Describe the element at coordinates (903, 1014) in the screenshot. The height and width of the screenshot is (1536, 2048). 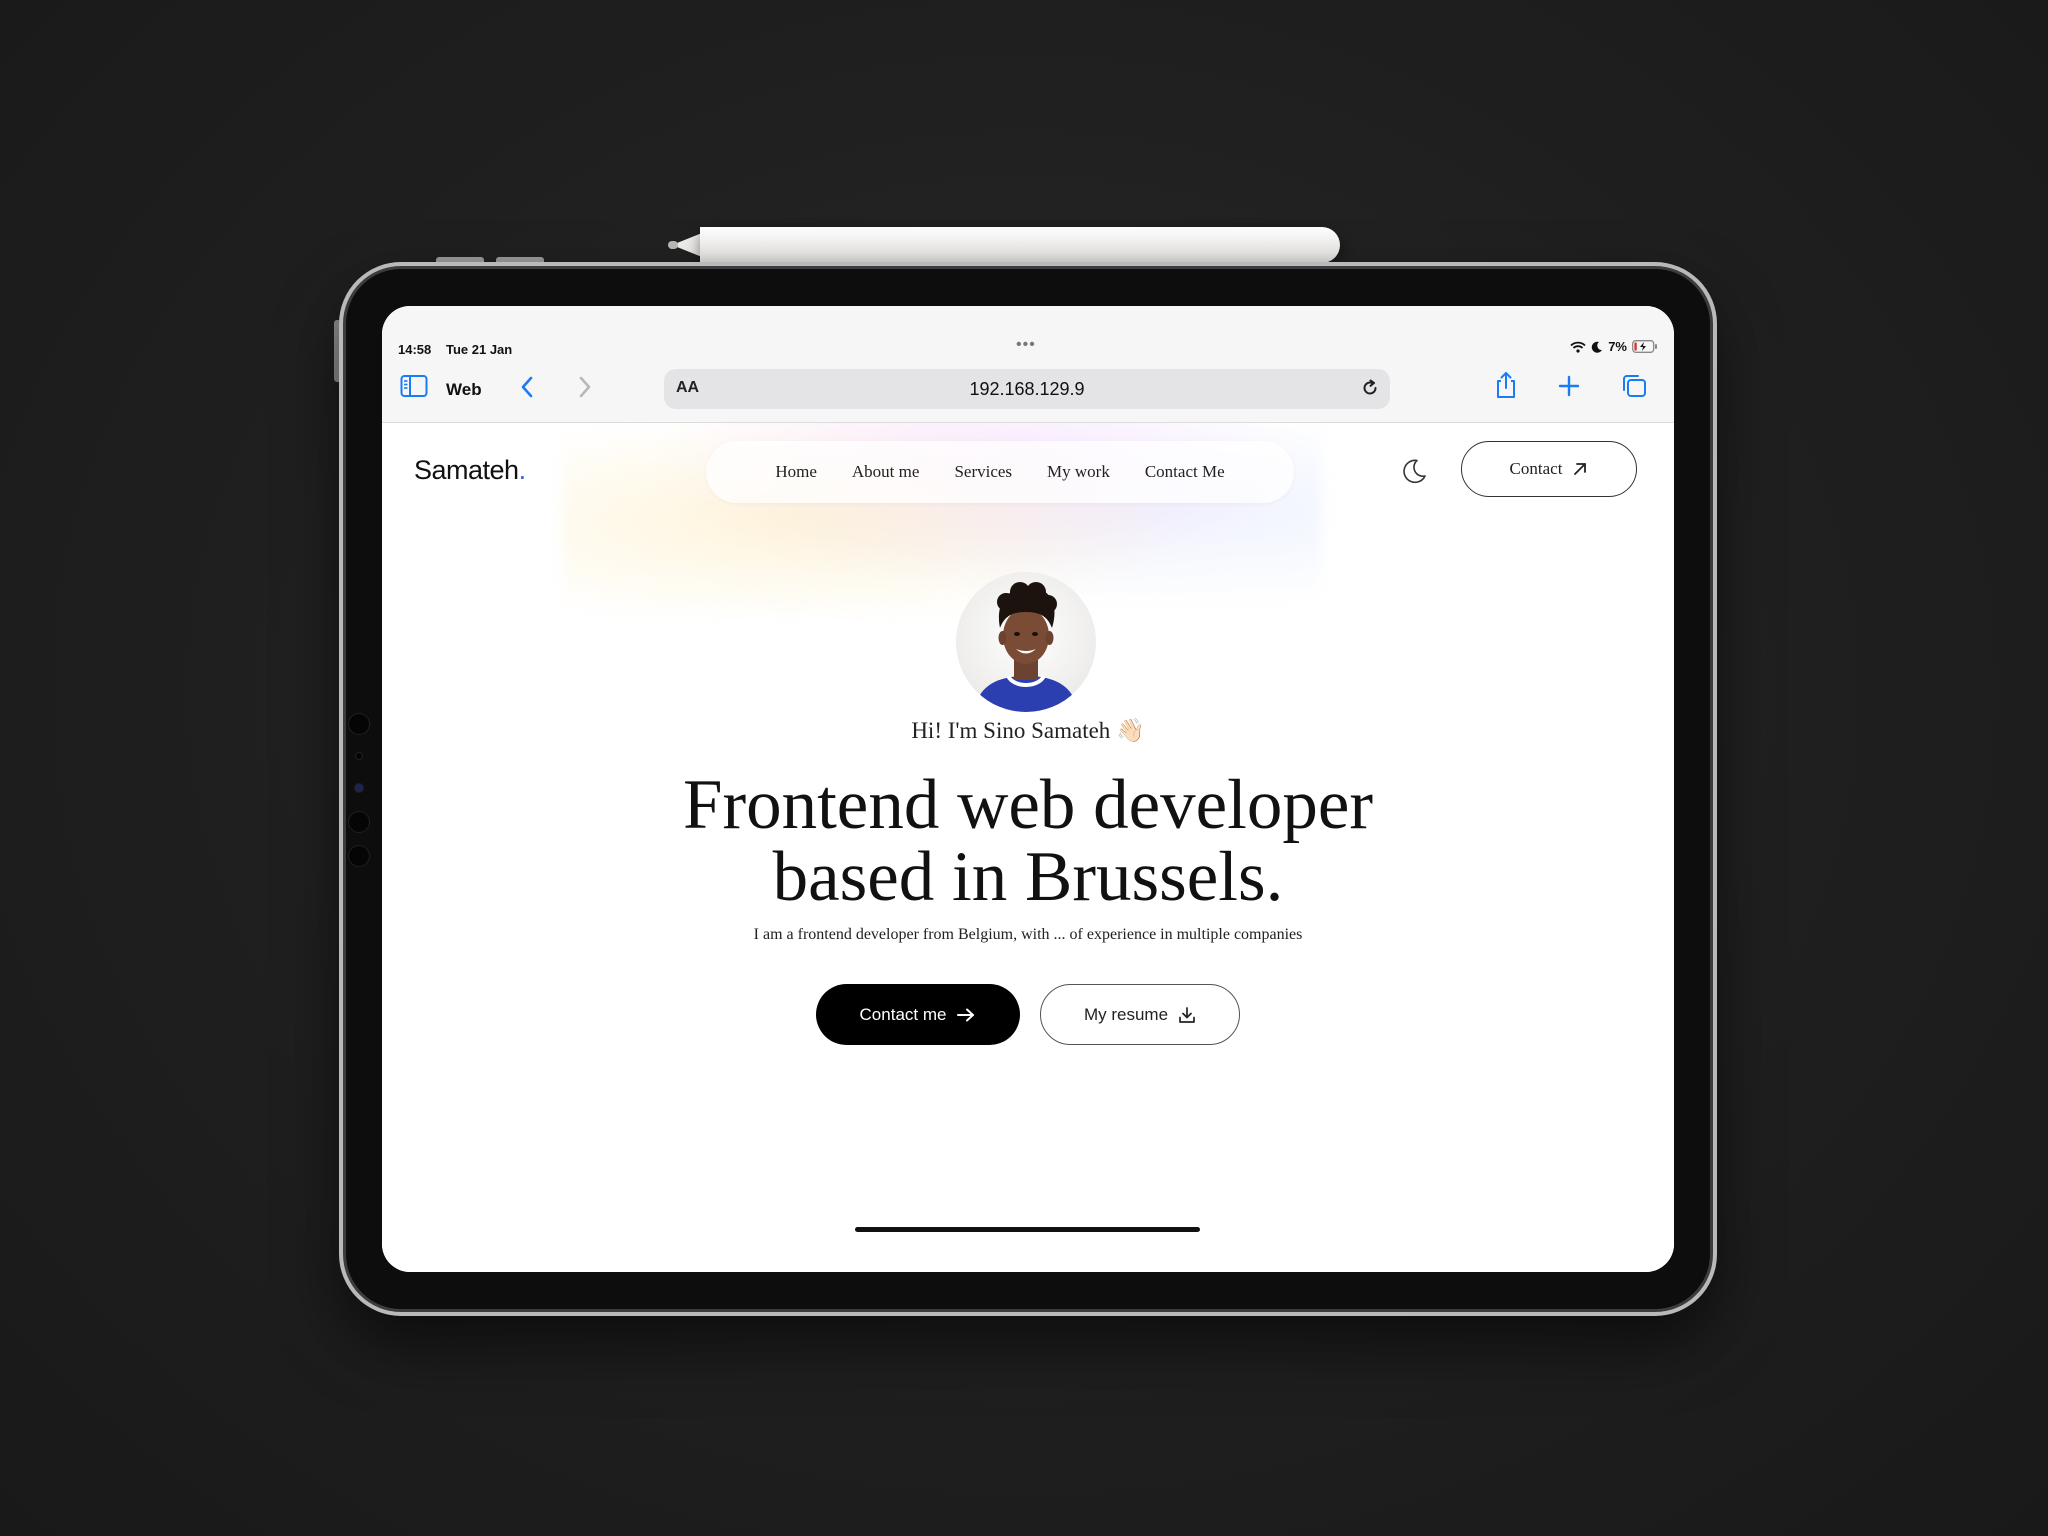
I see `contact-me-label: Contact me` at that location.